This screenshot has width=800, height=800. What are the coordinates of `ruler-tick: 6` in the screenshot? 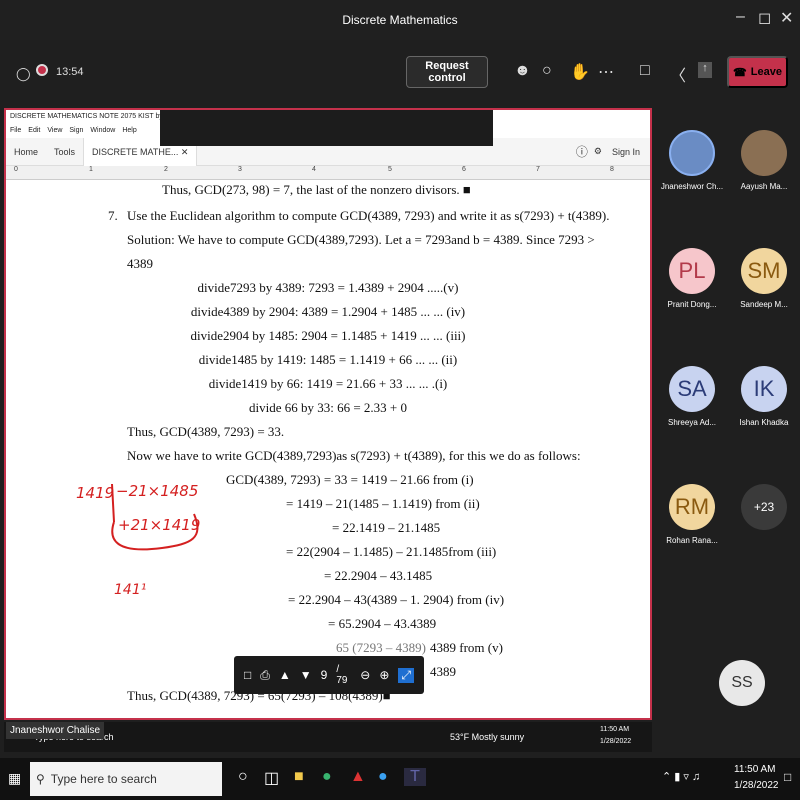 It's located at (464, 169).